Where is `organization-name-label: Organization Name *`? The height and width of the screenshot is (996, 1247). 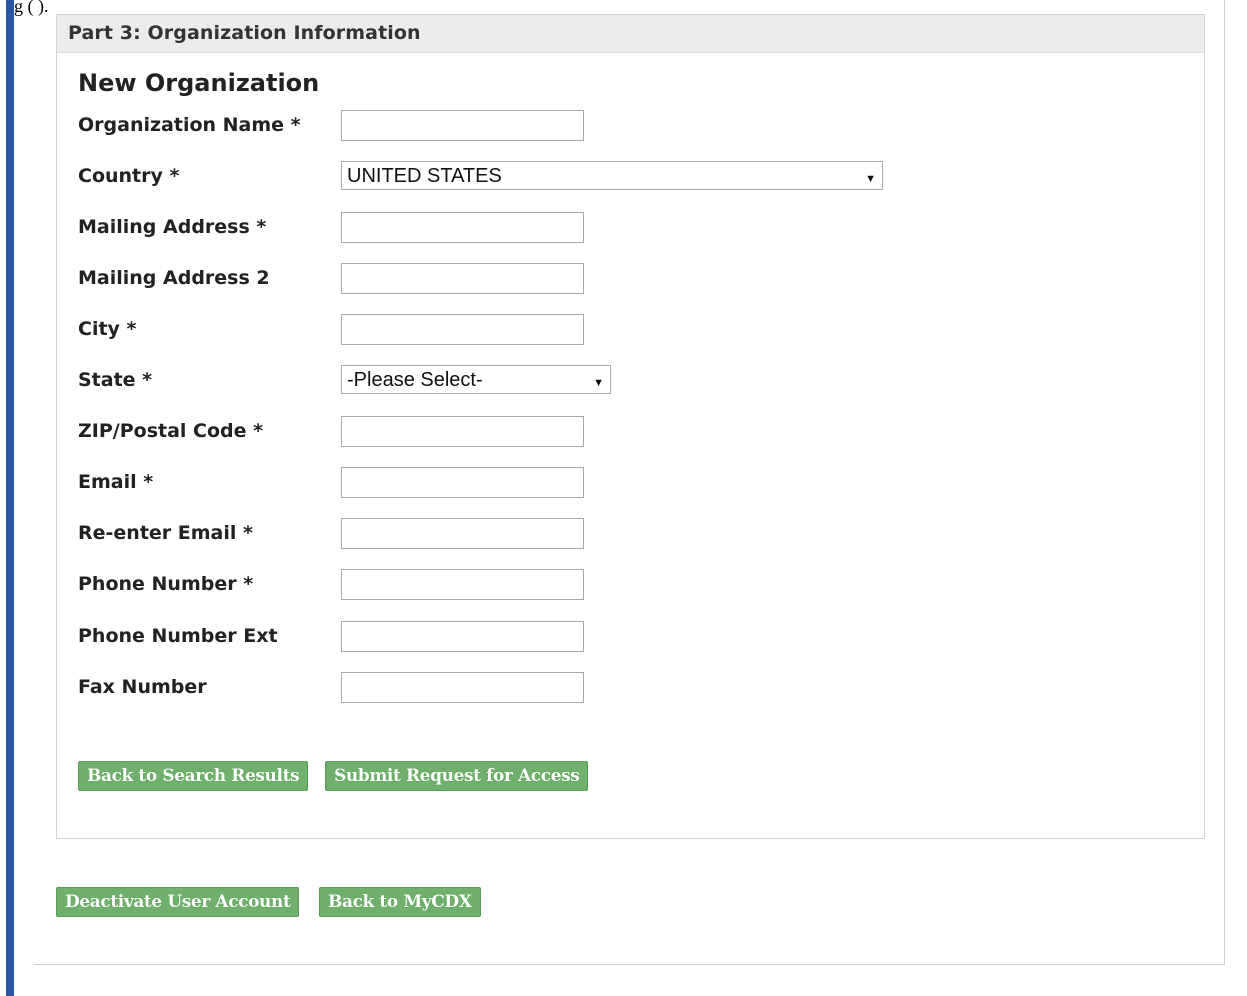 organization-name-label: Organization Name * is located at coordinates (189, 125).